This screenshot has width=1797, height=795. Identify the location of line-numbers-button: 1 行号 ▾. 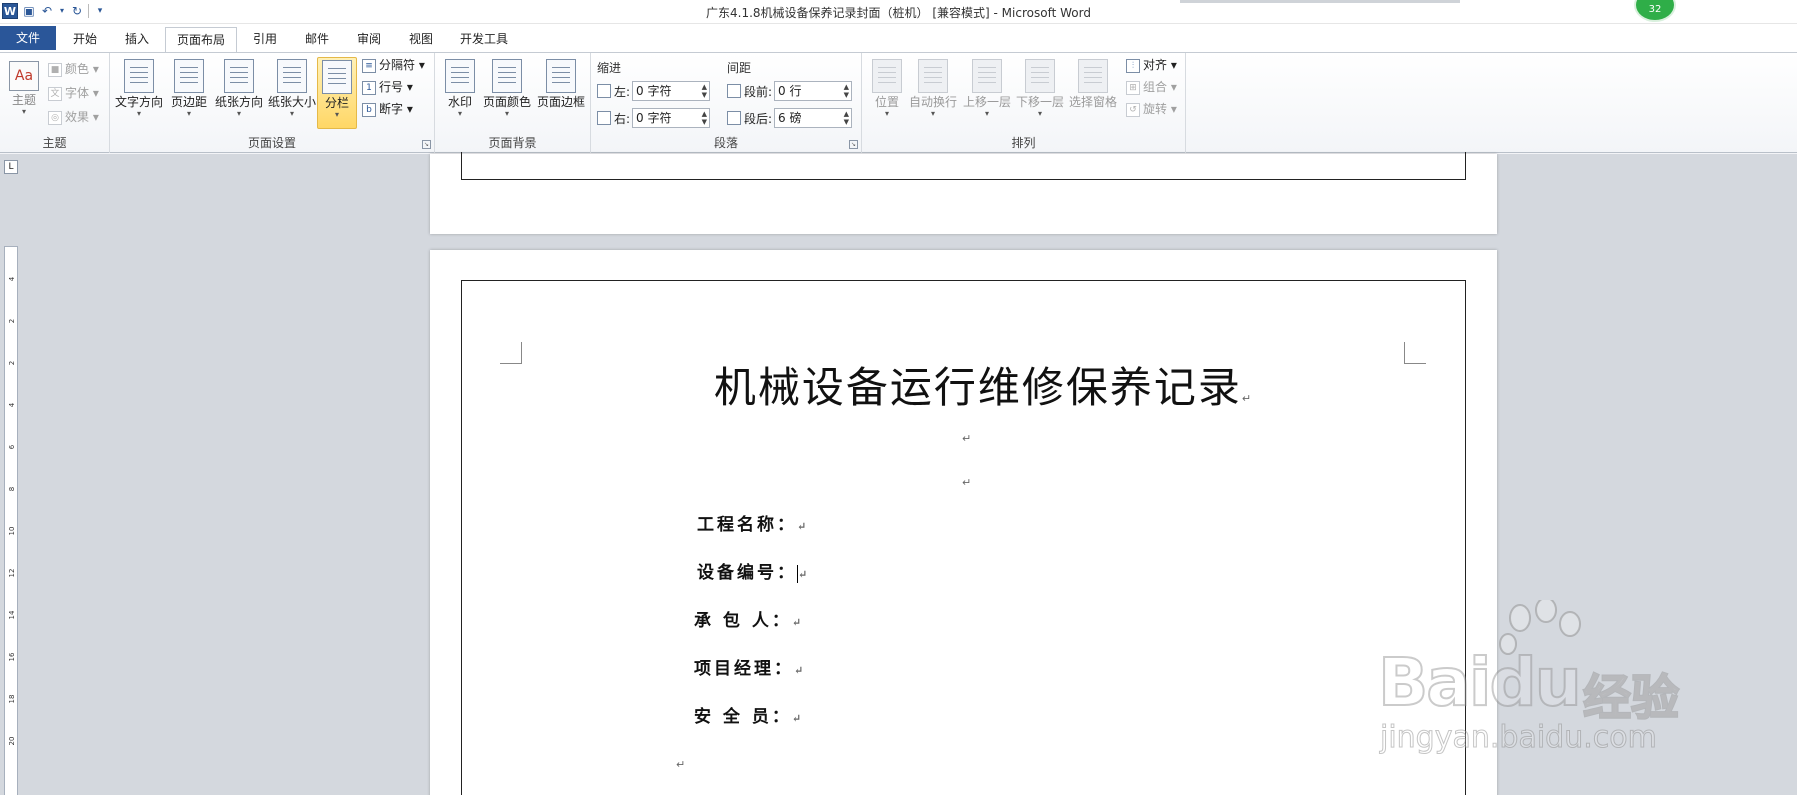
(387, 87).